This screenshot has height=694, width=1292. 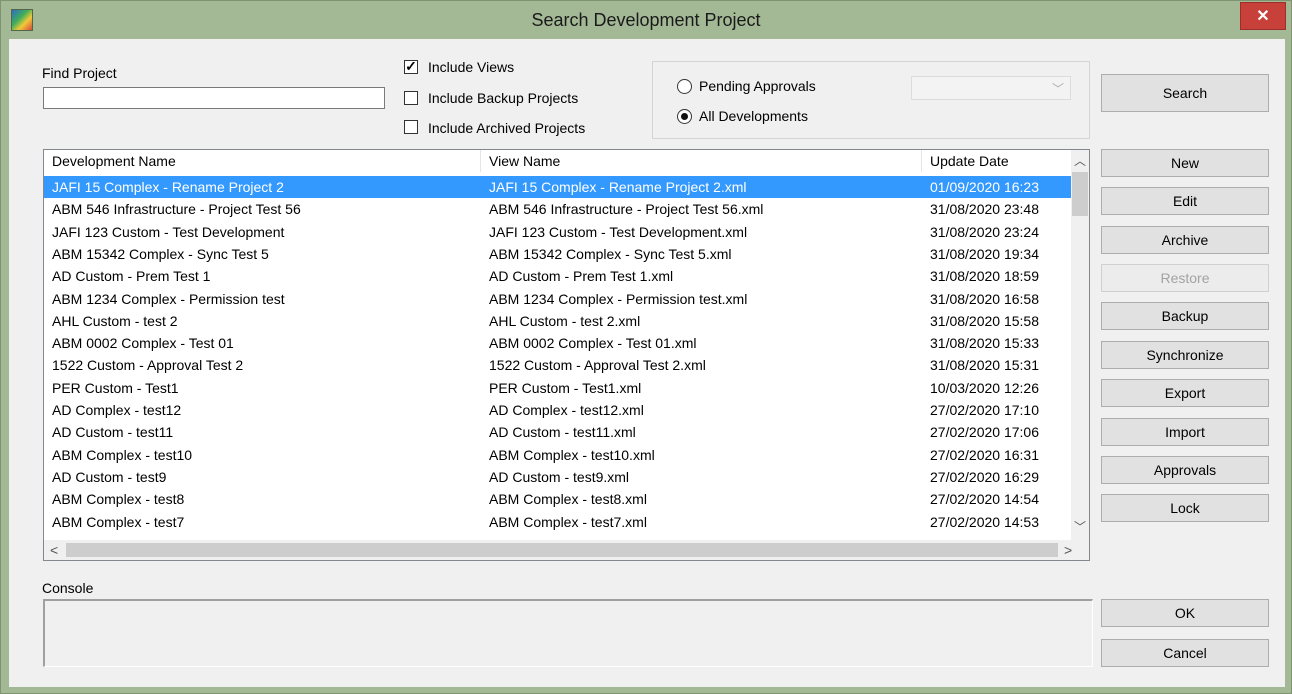 I want to click on cell-development-name: ABM Complex - test8, so click(x=118, y=499).